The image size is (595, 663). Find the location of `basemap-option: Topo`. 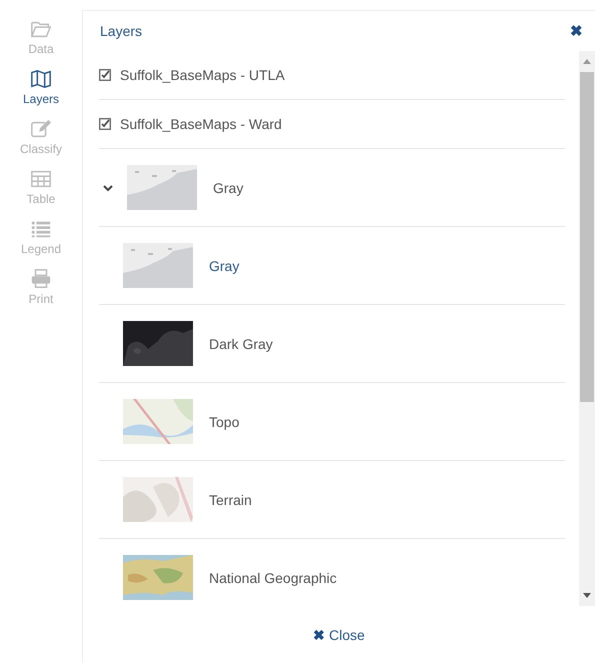

basemap-option: Topo is located at coordinates (224, 422).